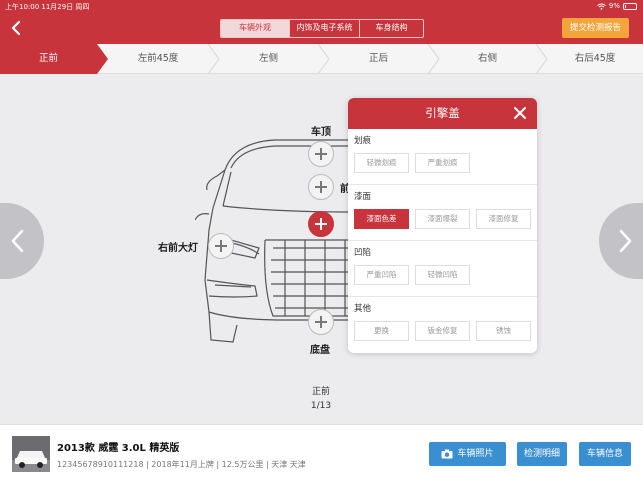 The image size is (643, 482). What do you see at coordinates (447, 454) in the screenshot?
I see `camera-icon` at bounding box center [447, 454].